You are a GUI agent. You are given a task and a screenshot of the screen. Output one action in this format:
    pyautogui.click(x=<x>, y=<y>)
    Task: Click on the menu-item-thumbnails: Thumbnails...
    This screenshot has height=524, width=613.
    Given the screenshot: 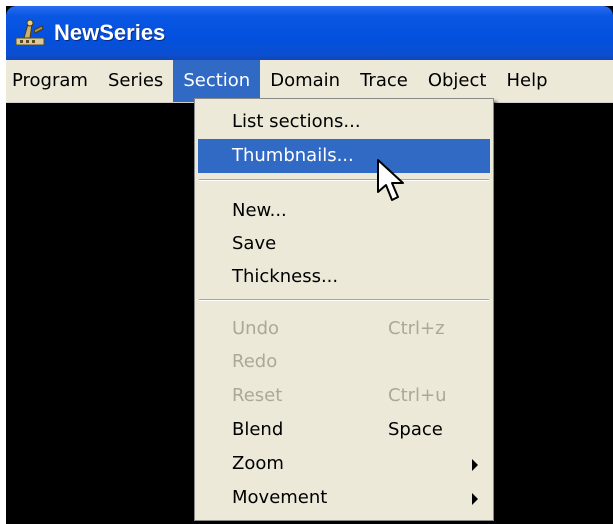 What is the action you would take?
    pyautogui.click(x=344, y=156)
    